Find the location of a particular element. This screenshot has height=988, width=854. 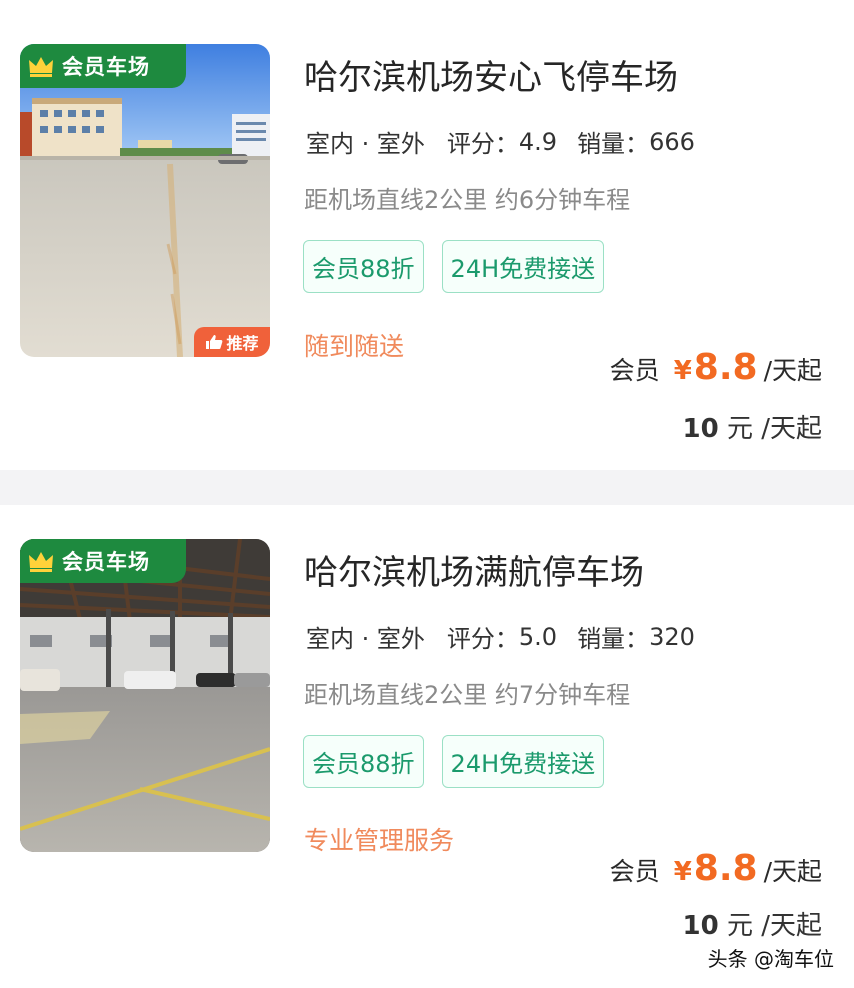

feature-text: 随到随送 is located at coordinates (354, 346).